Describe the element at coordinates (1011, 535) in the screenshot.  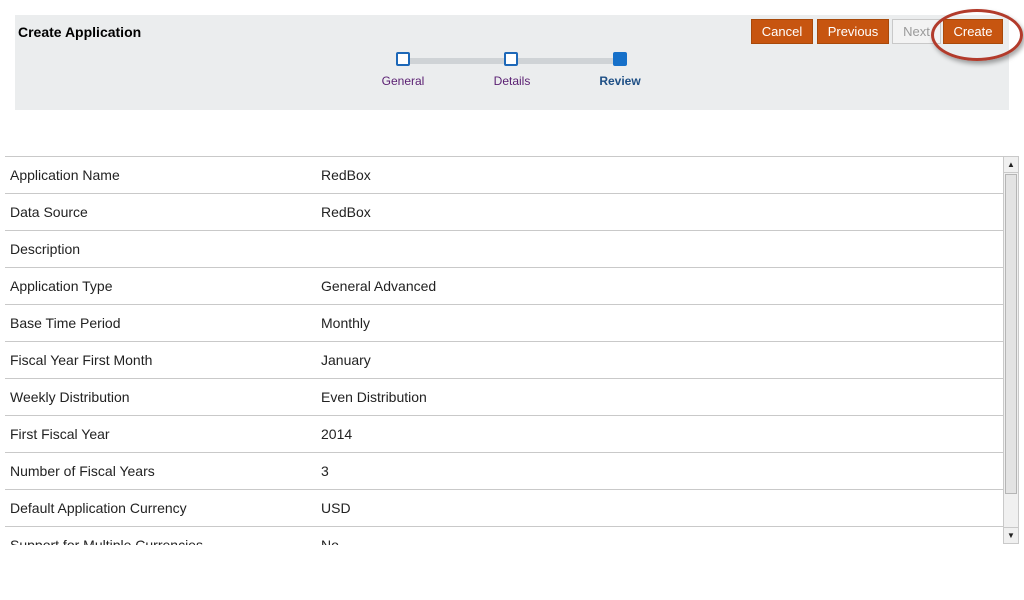
I see `triangle-down-icon: ▼` at that location.